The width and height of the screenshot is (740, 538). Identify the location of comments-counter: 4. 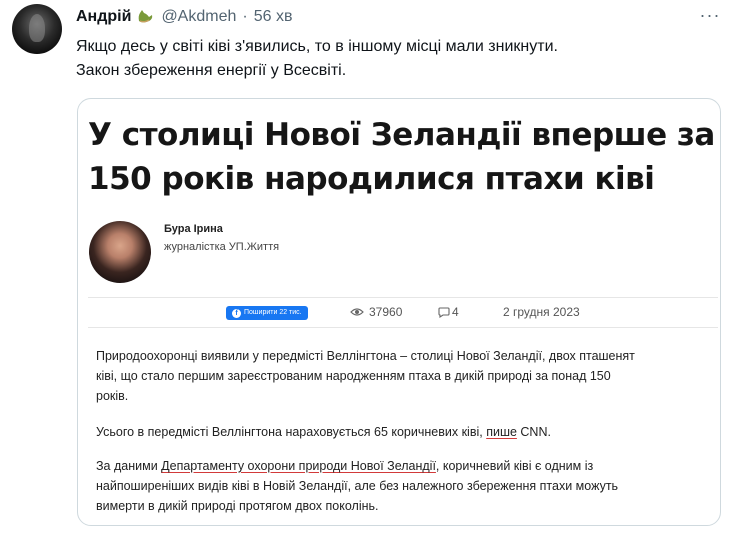
(448, 312).